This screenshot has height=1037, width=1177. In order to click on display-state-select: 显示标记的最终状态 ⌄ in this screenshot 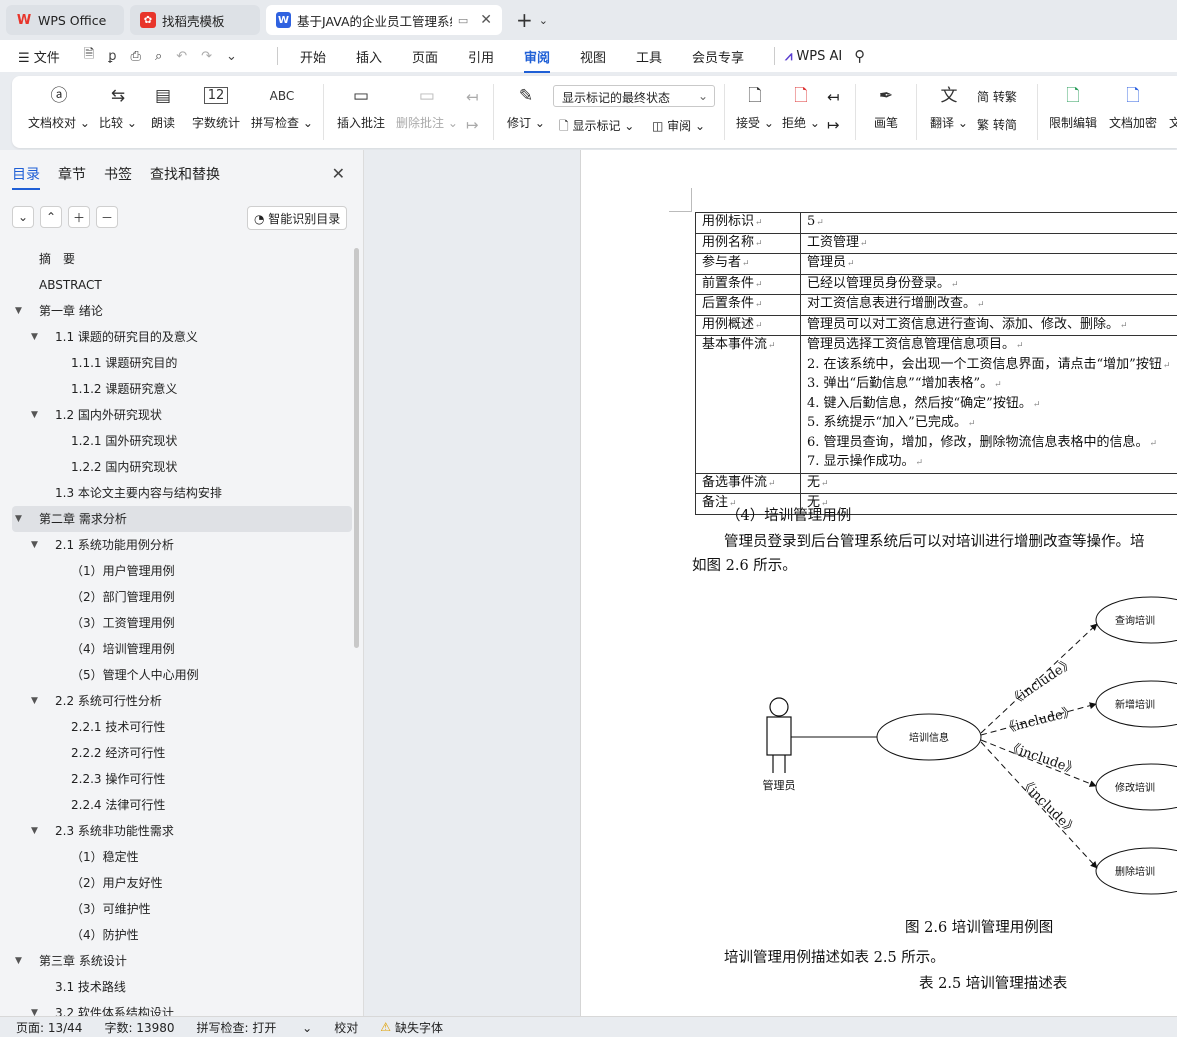, I will do `click(634, 96)`.